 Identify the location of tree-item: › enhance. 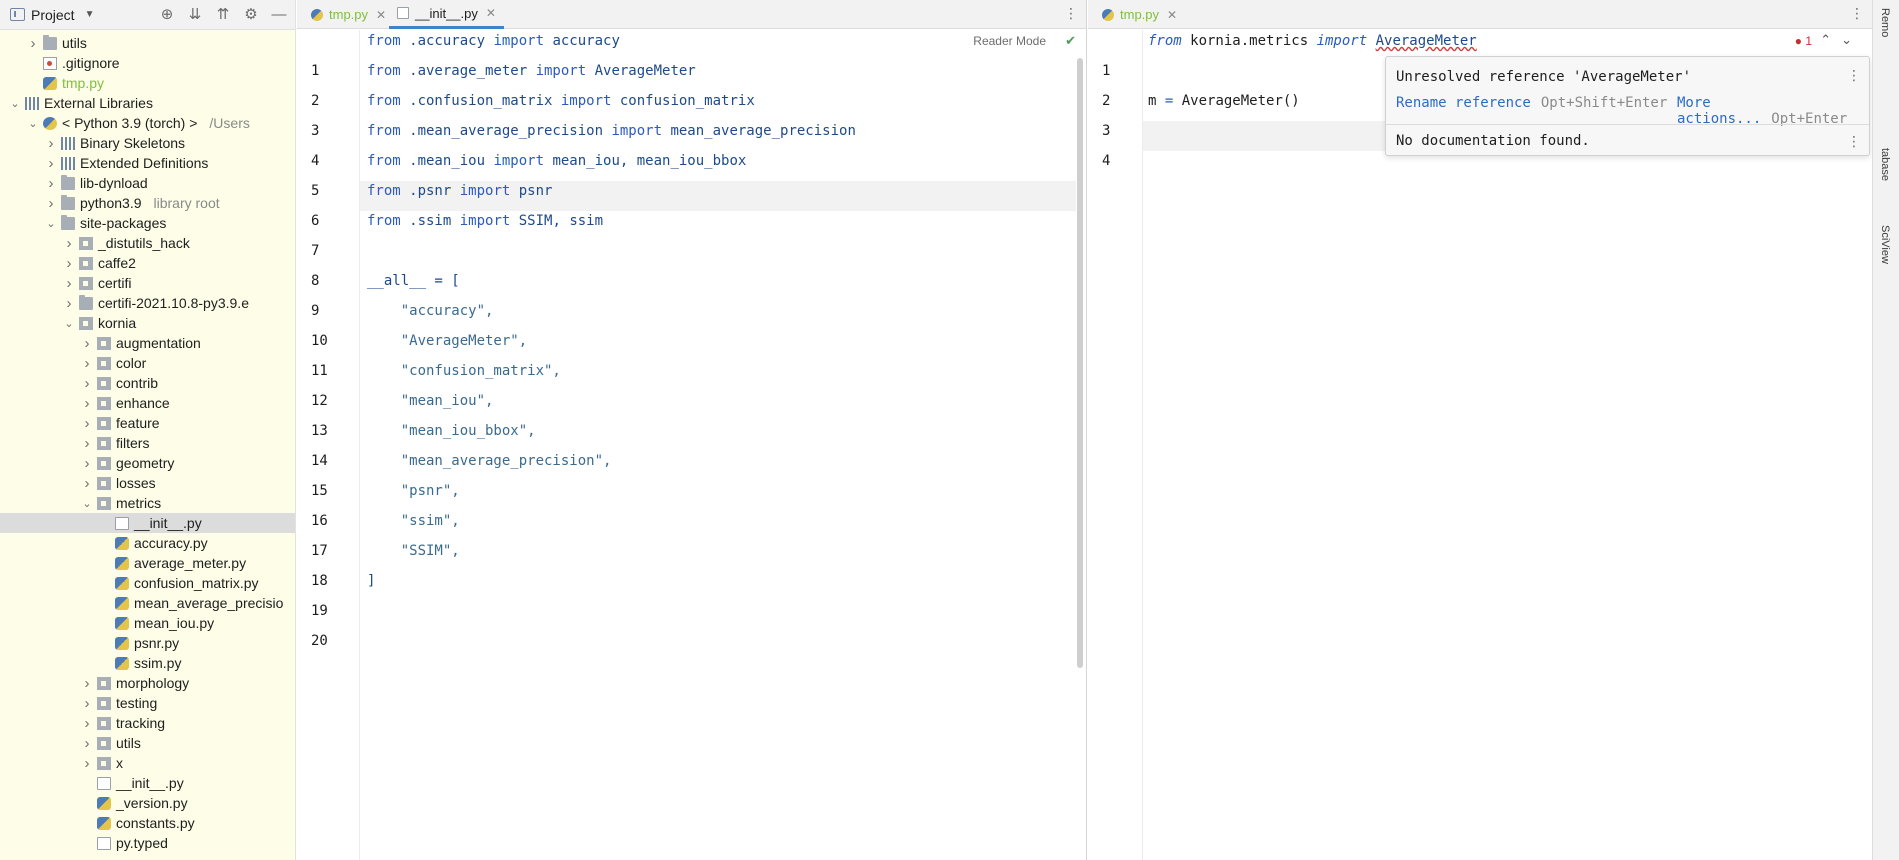
(147, 403).